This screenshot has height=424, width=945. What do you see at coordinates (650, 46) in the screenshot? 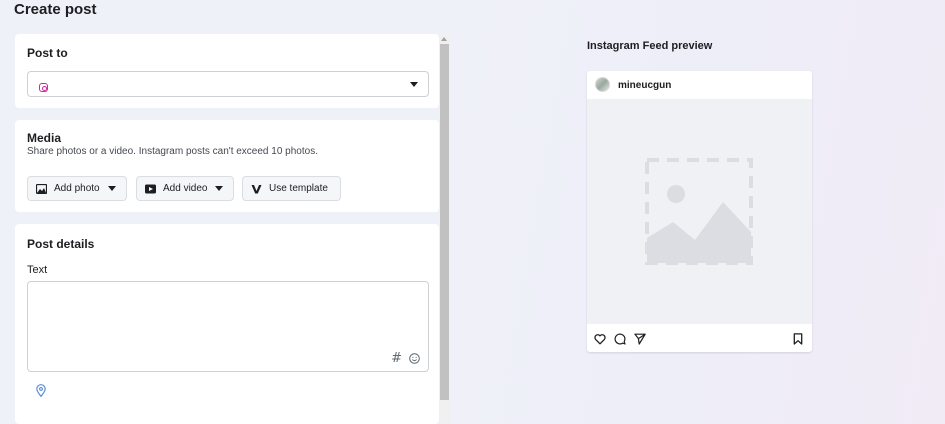
I see `preview-title: Instagram Feed preview` at bounding box center [650, 46].